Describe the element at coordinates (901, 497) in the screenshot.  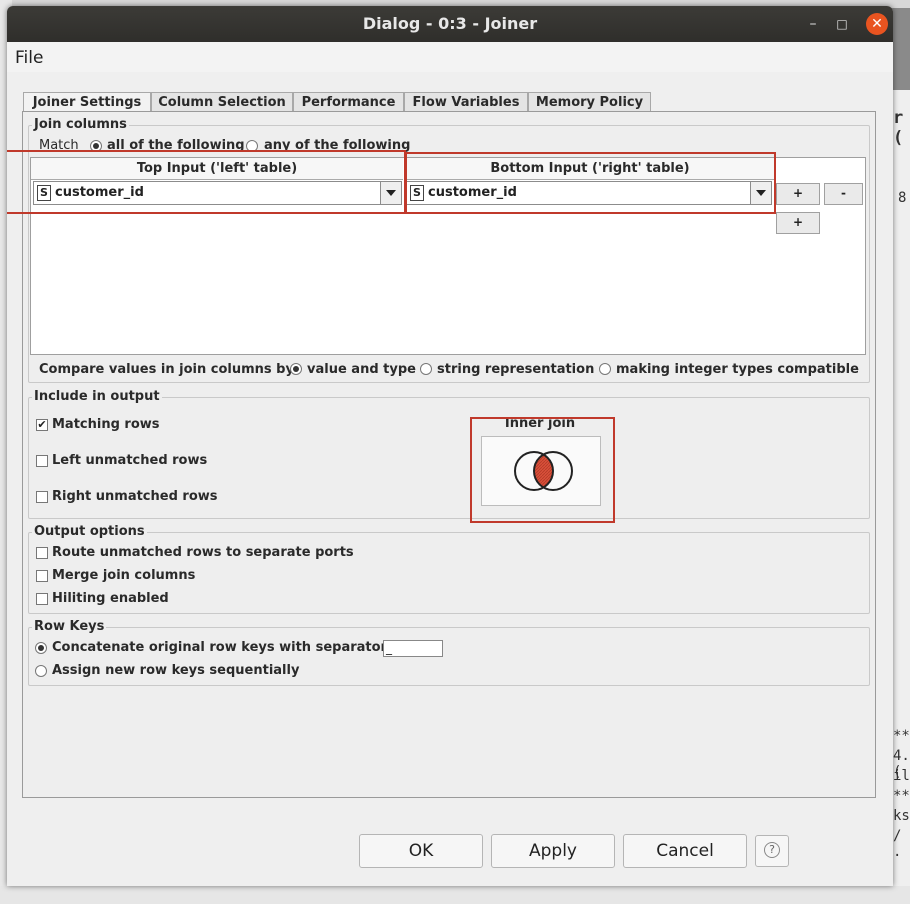
I see `background-app-right-edge: r ( 8 ** 4.( ilt ** ksp / .` at that location.